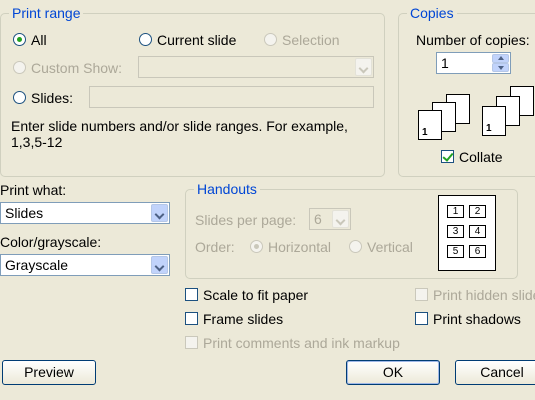 This screenshot has width=535, height=400. I want to click on number-of-copies-label: Number of copies:, so click(473, 40).